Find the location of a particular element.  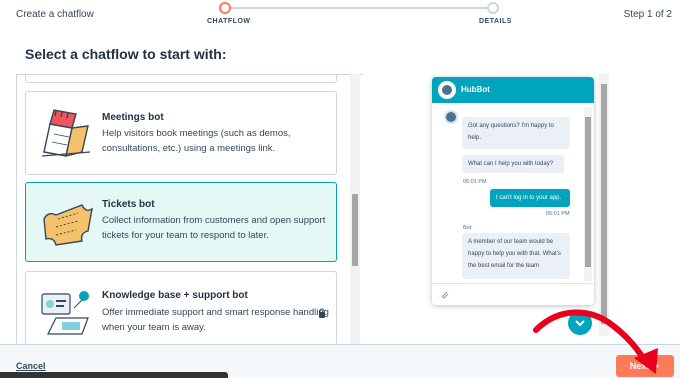

chat-input is located at coordinates (513, 294).